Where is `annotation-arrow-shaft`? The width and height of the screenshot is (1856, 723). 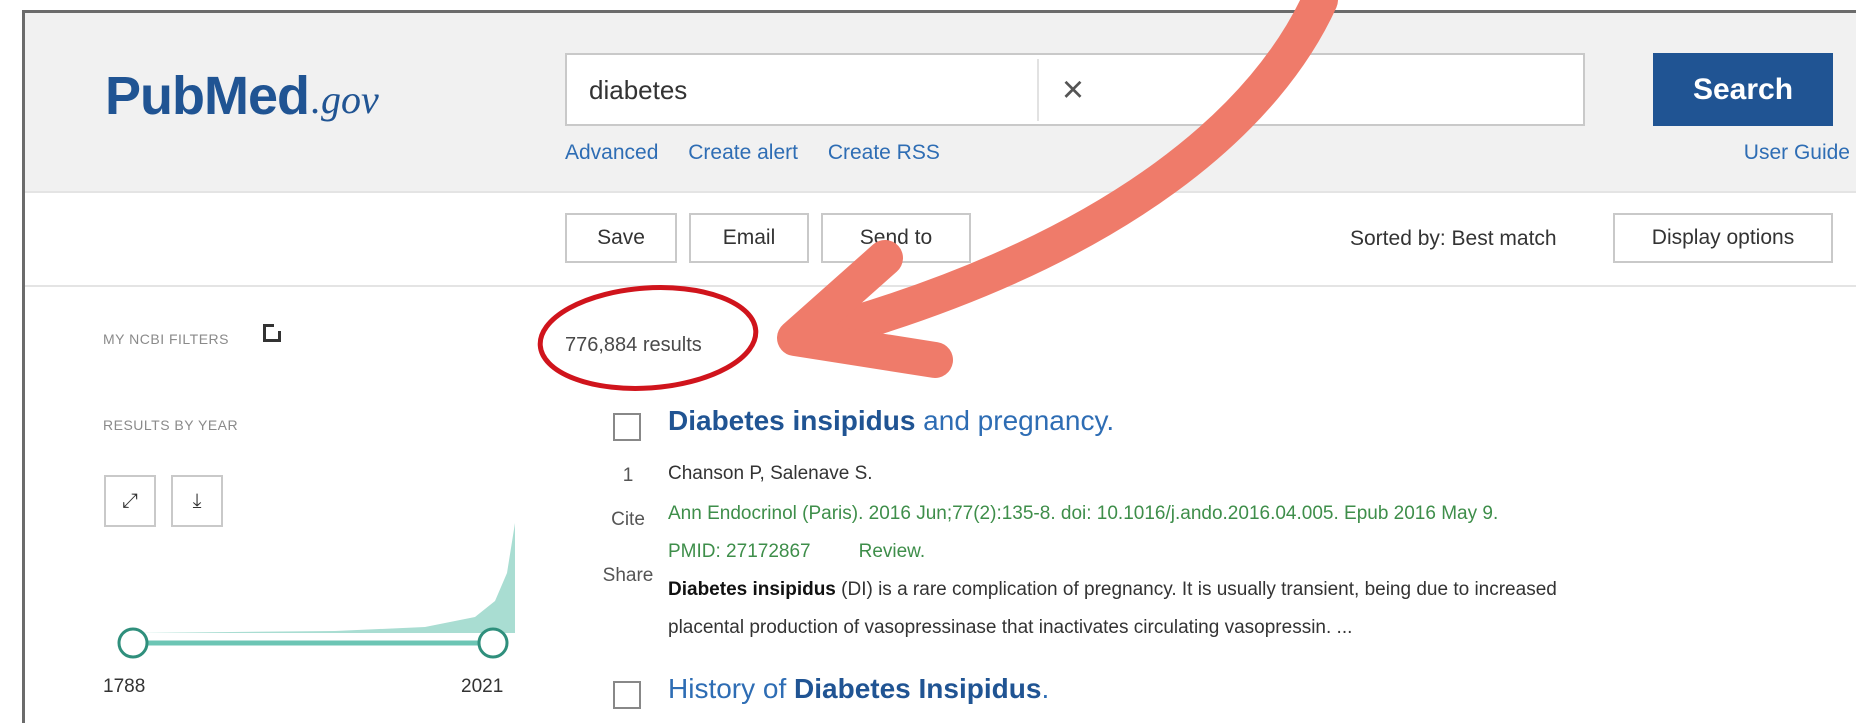
annotation-arrow-shaft is located at coordinates (1062, 178).